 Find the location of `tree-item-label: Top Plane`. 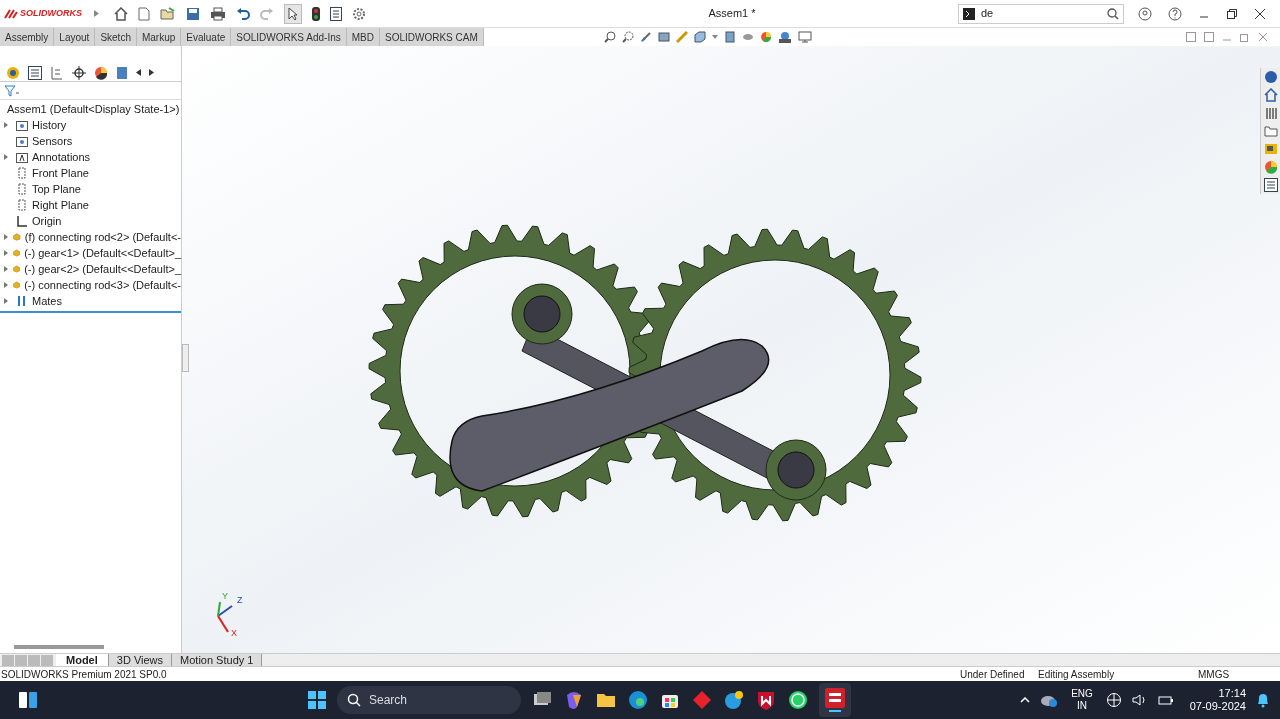

tree-item-label: Top Plane is located at coordinates (56, 189).